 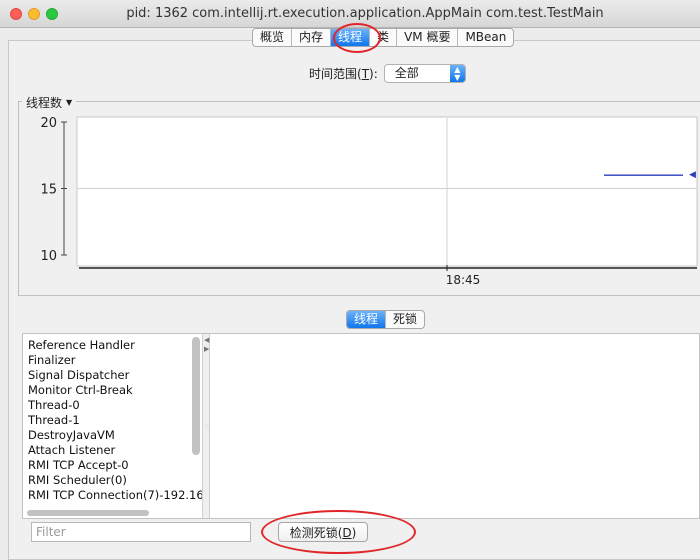 What do you see at coordinates (692, 175) in the screenshot?
I see `series-end-marker-icon: ◀` at bounding box center [692, 175].